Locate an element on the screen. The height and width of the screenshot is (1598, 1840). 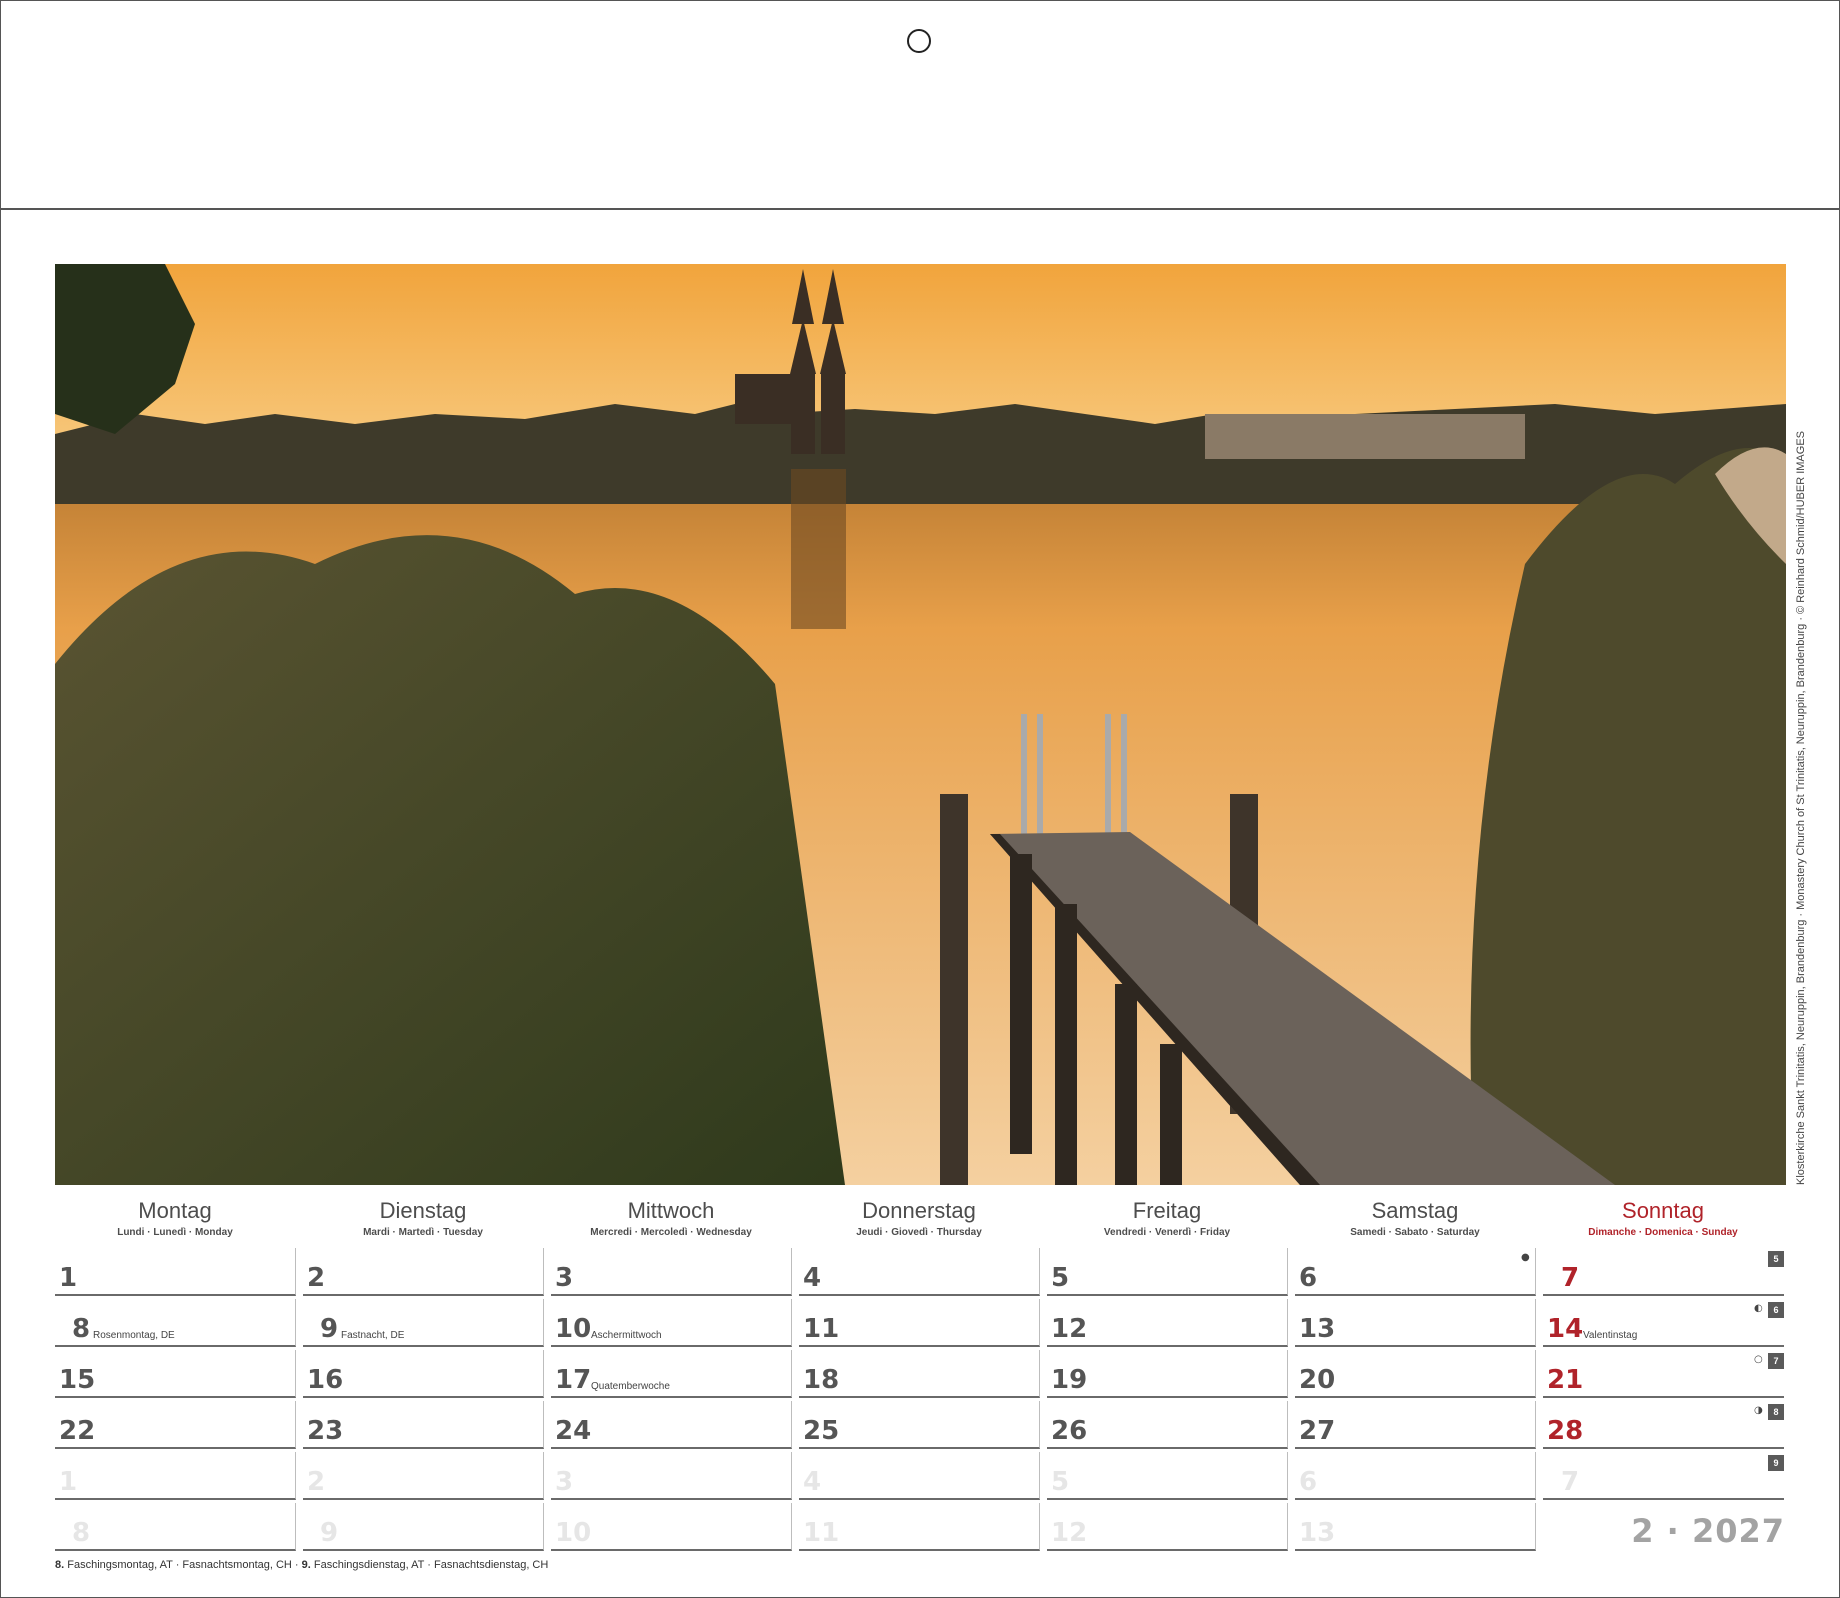
day-number: 10 is located at coordinates (573, 1533).